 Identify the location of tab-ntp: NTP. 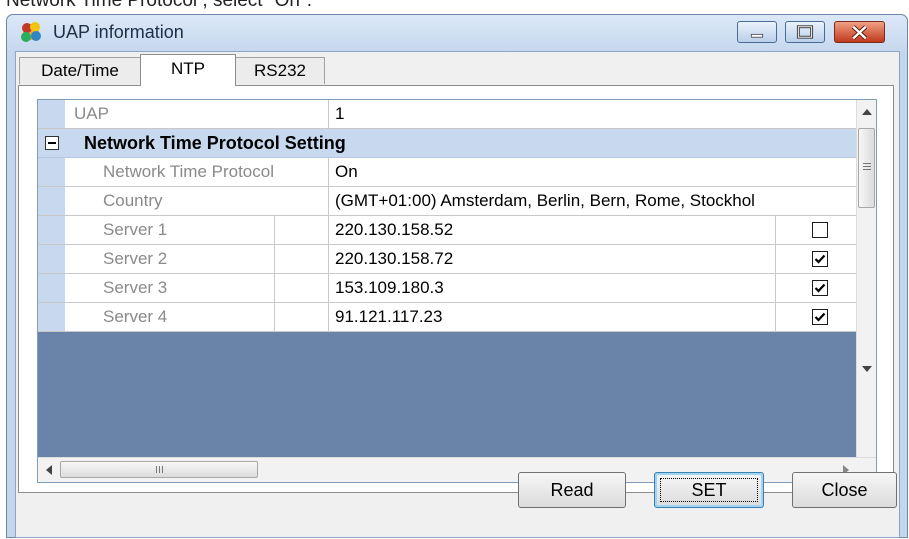
(188, 70).